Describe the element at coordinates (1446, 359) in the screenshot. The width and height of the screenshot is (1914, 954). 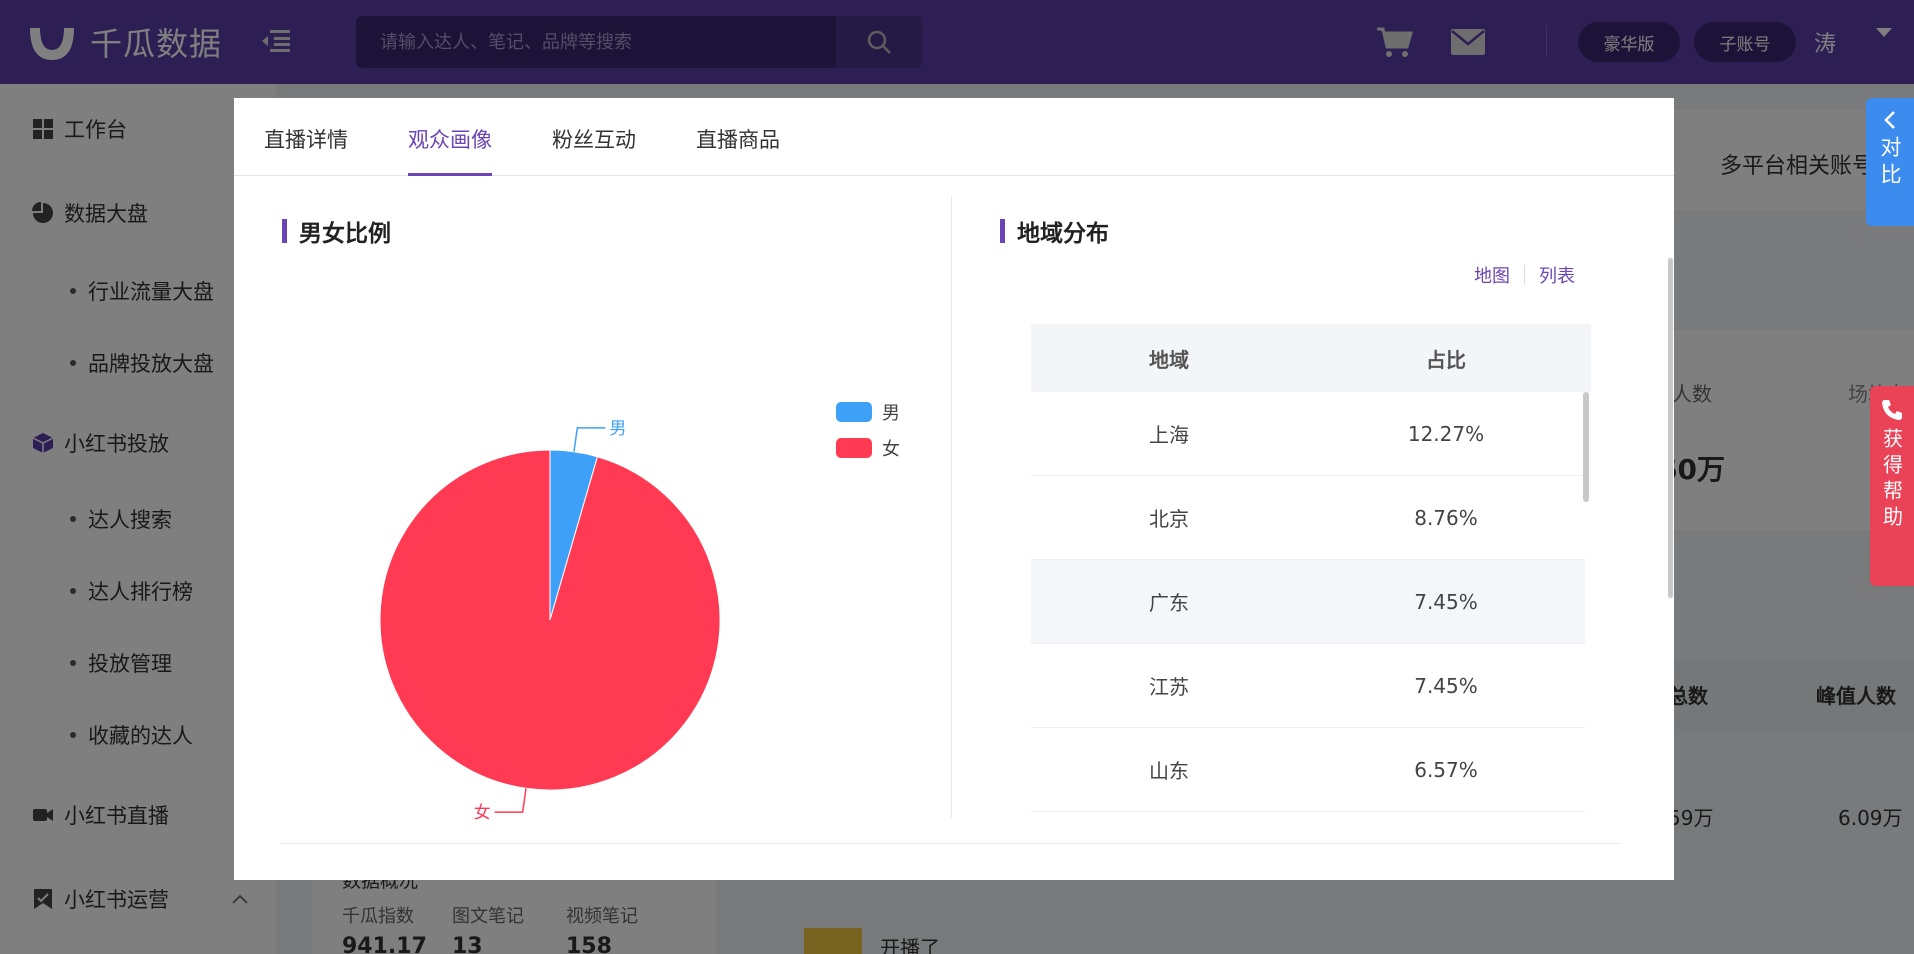
I see `column-header-share: 占比` at that location.